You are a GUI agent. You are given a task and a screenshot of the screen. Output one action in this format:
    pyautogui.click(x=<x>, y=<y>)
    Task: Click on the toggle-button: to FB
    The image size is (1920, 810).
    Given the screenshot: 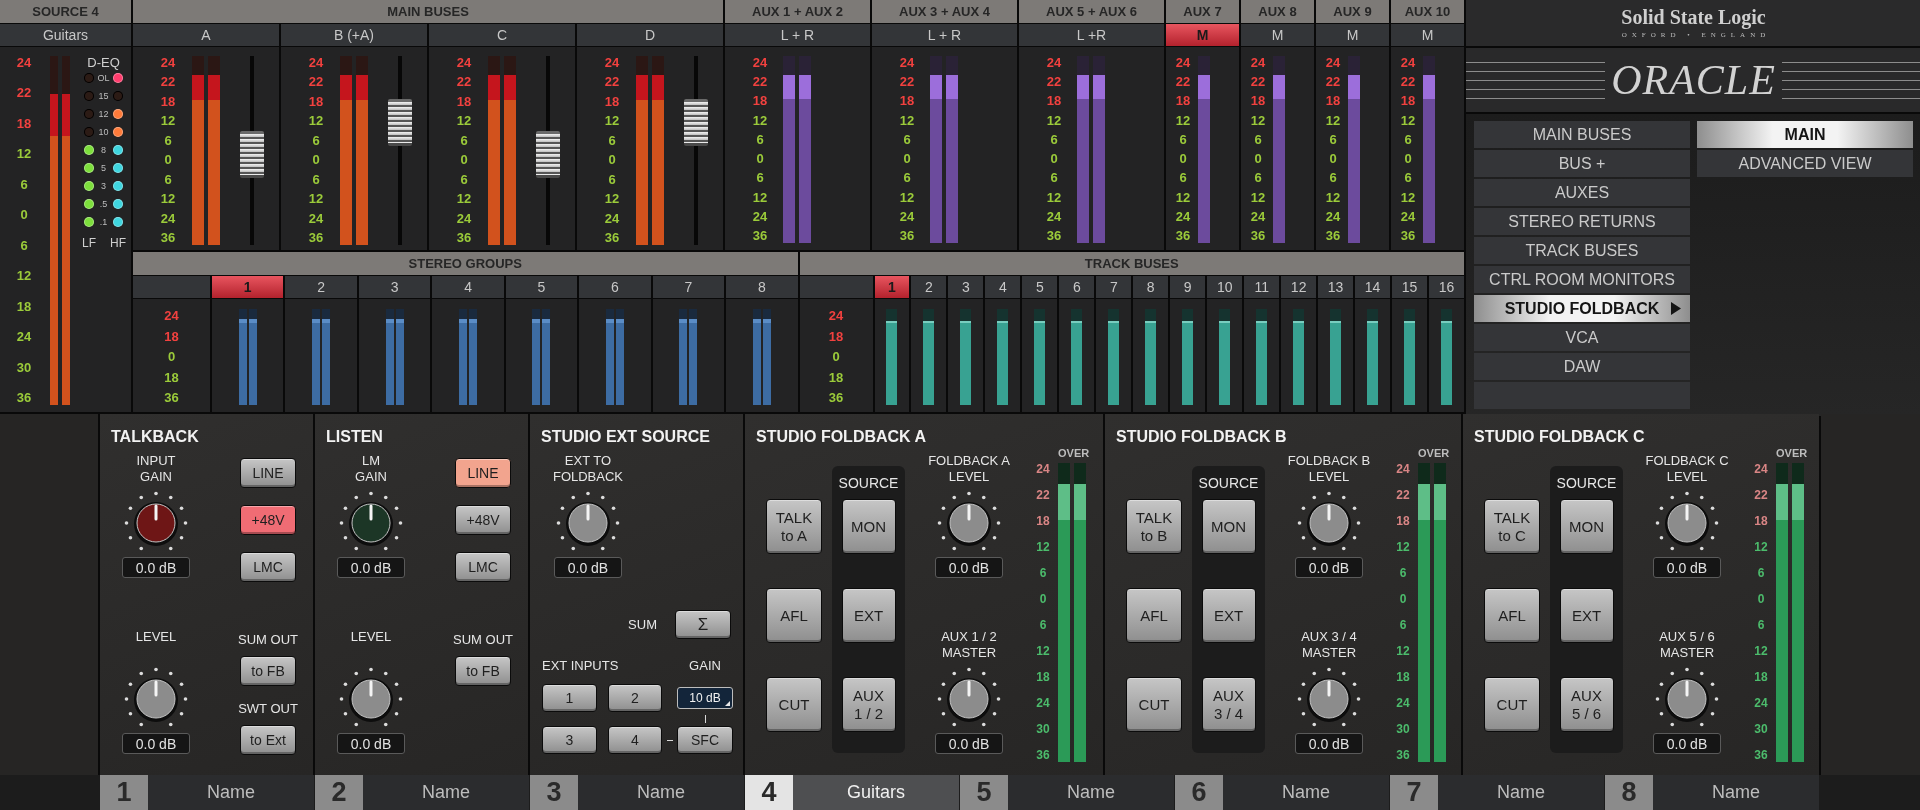 What is the action you would take?
    pyautogui.click(x=268, y=671)
    